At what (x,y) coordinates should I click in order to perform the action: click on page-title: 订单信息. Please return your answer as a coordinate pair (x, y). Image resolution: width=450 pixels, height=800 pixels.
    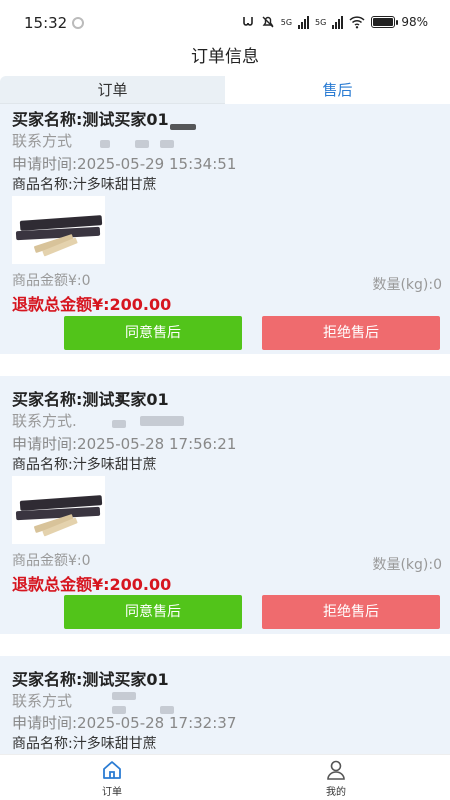
    Looking at the image, I should click on (225, 57).